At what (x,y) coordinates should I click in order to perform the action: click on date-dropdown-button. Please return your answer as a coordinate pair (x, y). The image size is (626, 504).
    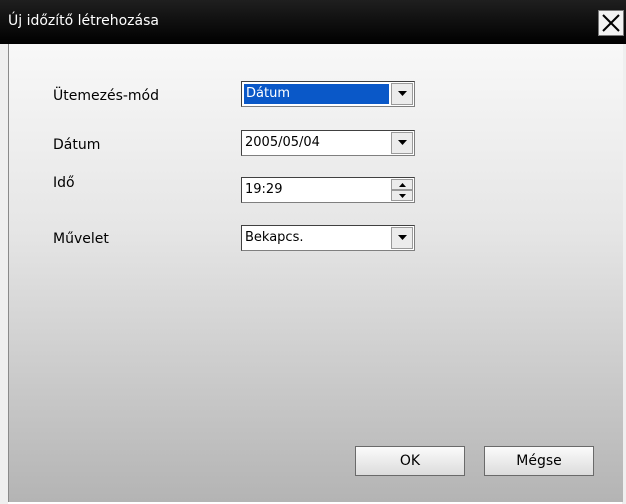
    Looking at the image, I should click on (402, 143).